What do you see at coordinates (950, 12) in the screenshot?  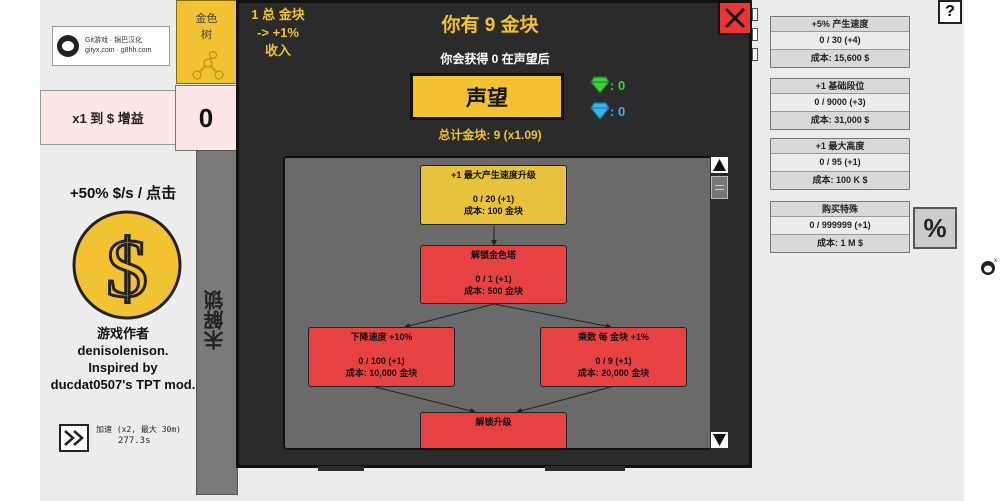 I see `help-button: ?` at bounding box center [950, 12].